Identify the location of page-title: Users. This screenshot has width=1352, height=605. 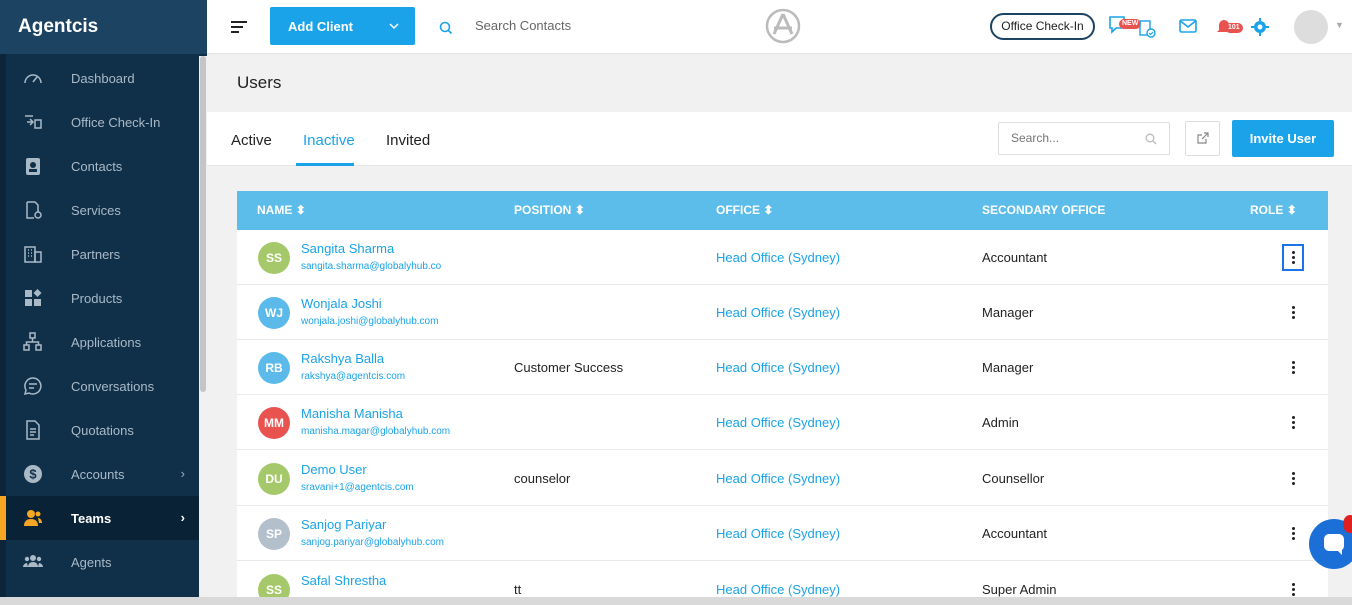
(259, 82).